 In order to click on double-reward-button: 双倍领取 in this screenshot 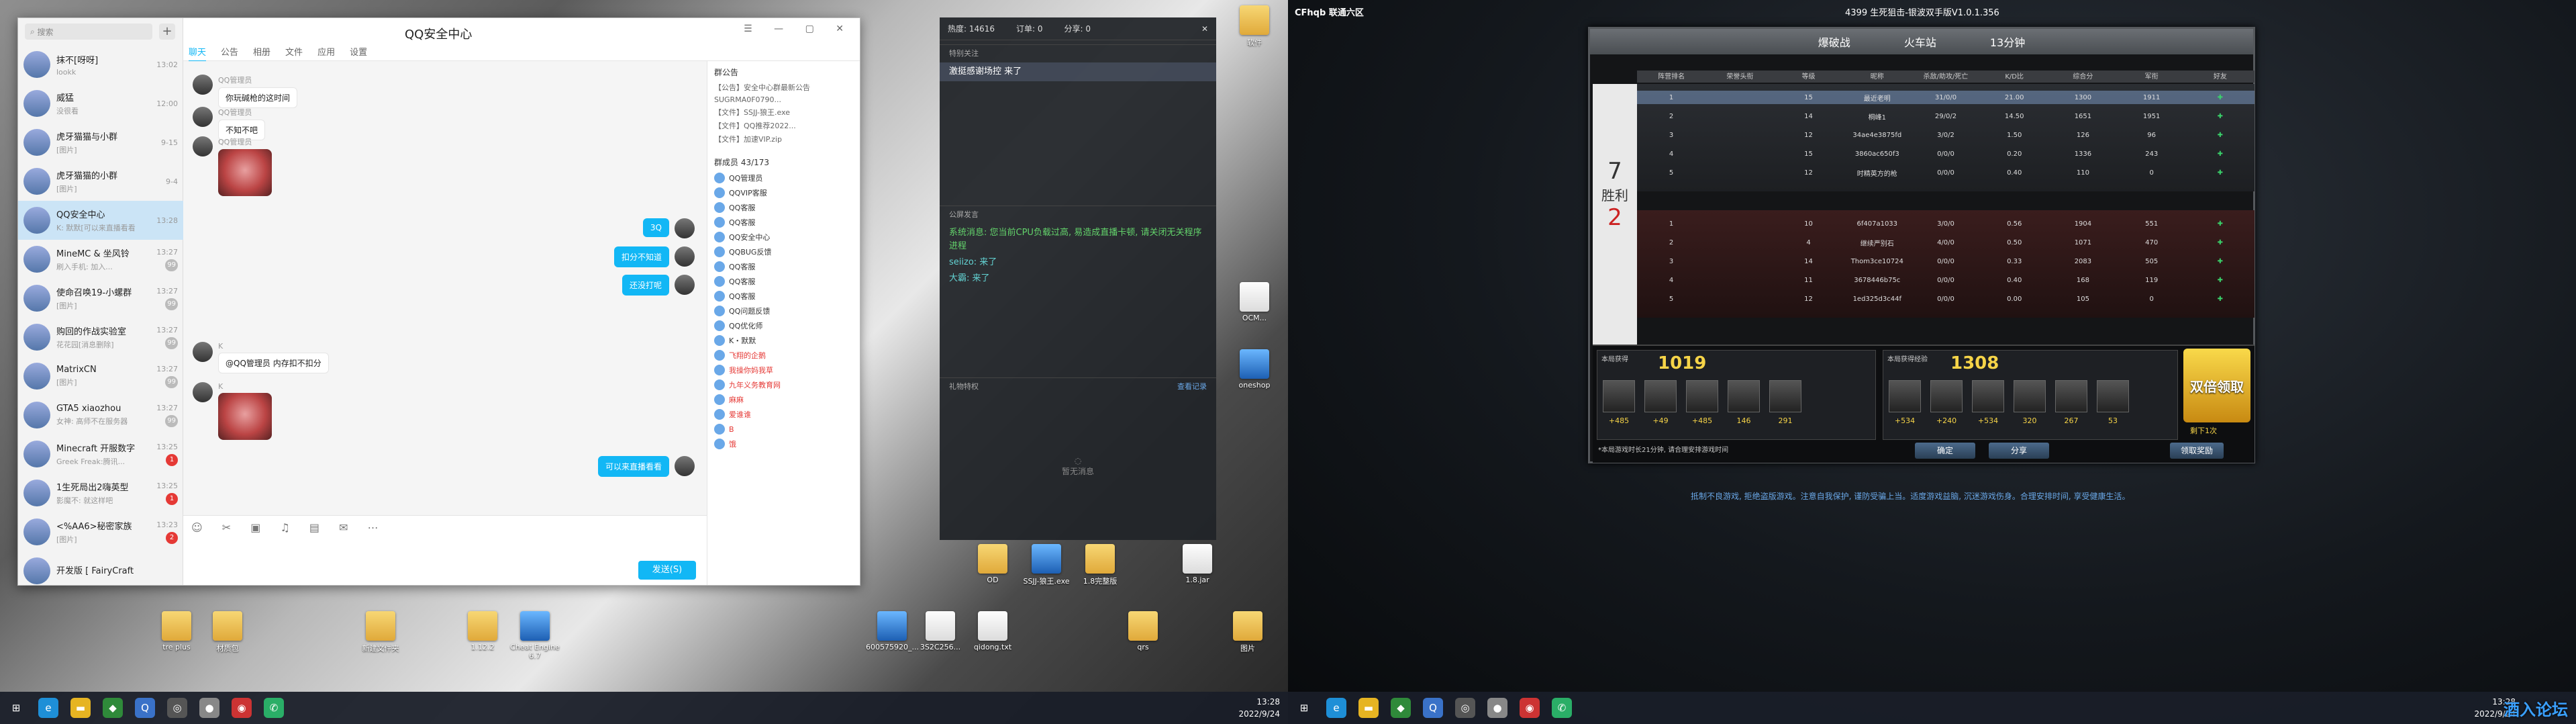, I will do `click(2216, 386)`.